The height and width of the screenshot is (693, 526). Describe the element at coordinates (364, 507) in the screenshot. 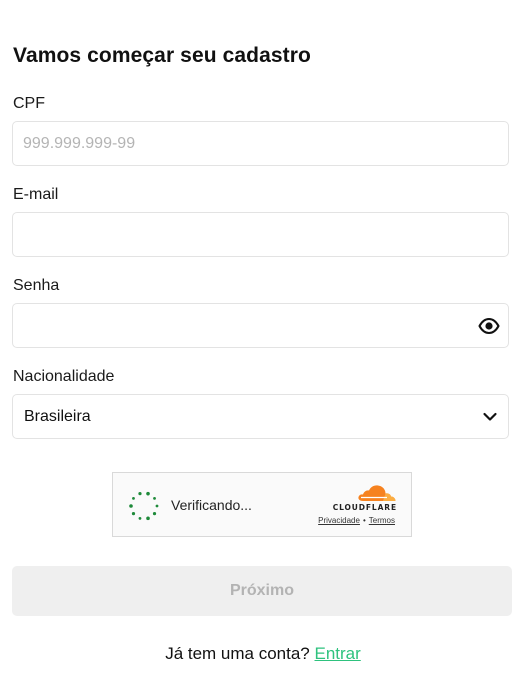

I see `cloudflare-wordmark: CLOUDFLARE` at that location.